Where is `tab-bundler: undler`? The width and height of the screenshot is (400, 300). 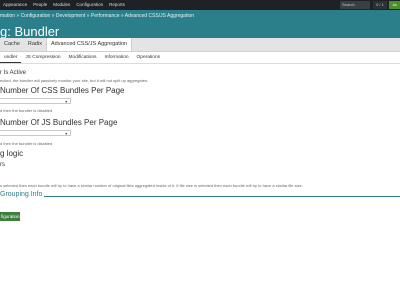 tab-bundler: undler is located at coordinates (11, 57).